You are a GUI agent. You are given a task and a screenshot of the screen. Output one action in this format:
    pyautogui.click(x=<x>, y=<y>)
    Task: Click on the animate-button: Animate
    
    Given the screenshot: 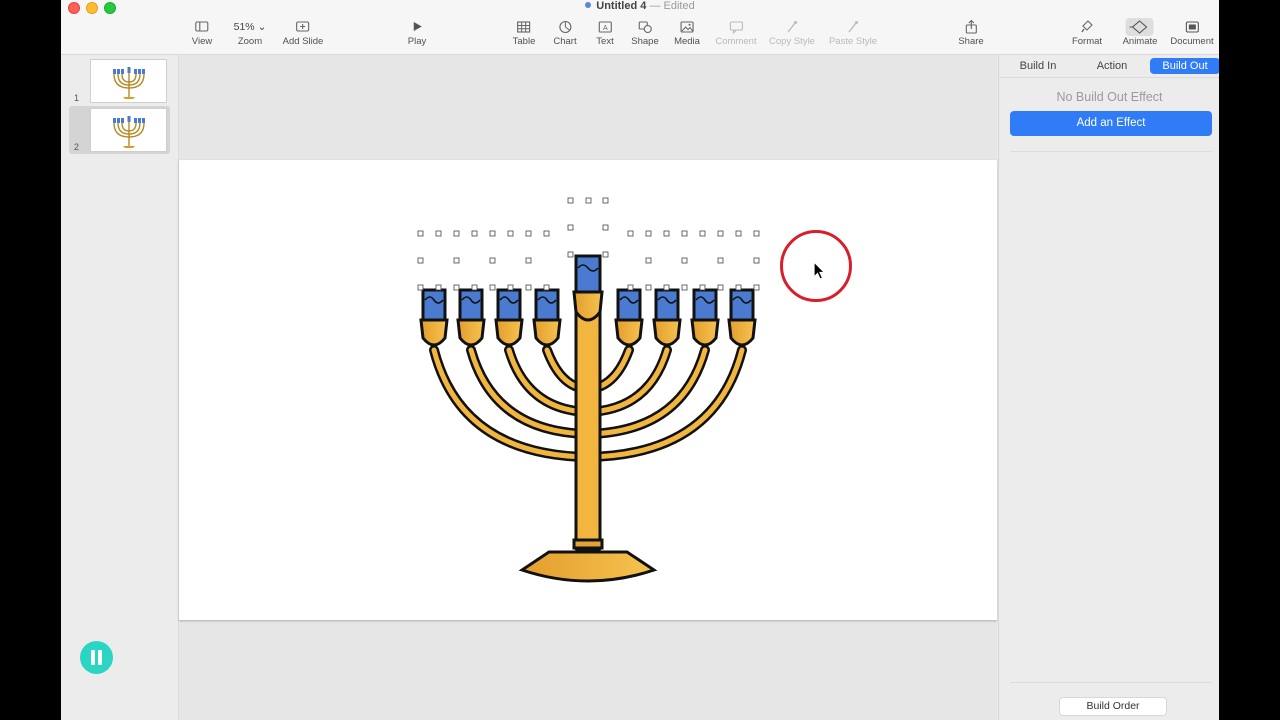 What is the action you would take?
    pyautogui.click(x=1140, y=32)
    